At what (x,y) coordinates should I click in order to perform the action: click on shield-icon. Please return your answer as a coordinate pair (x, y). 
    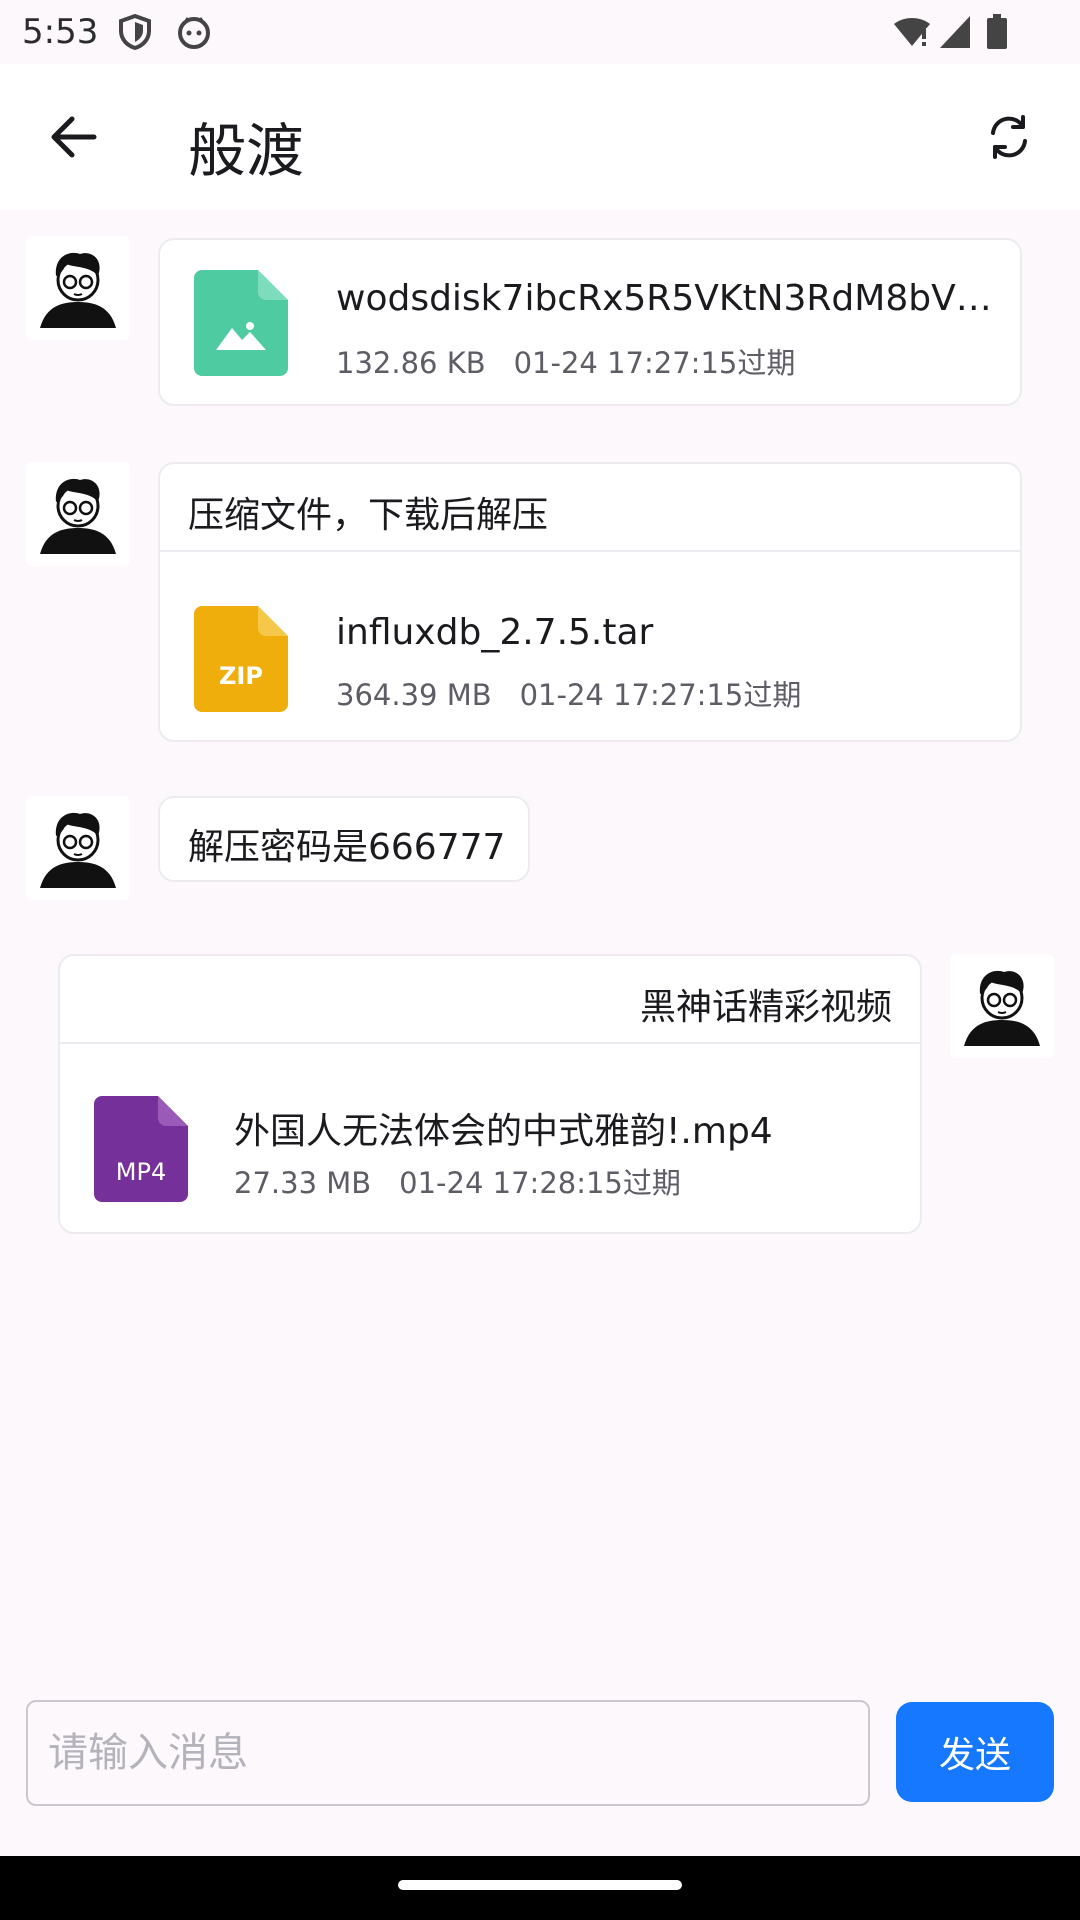
    Looking at the image, I should click on (135, 33).